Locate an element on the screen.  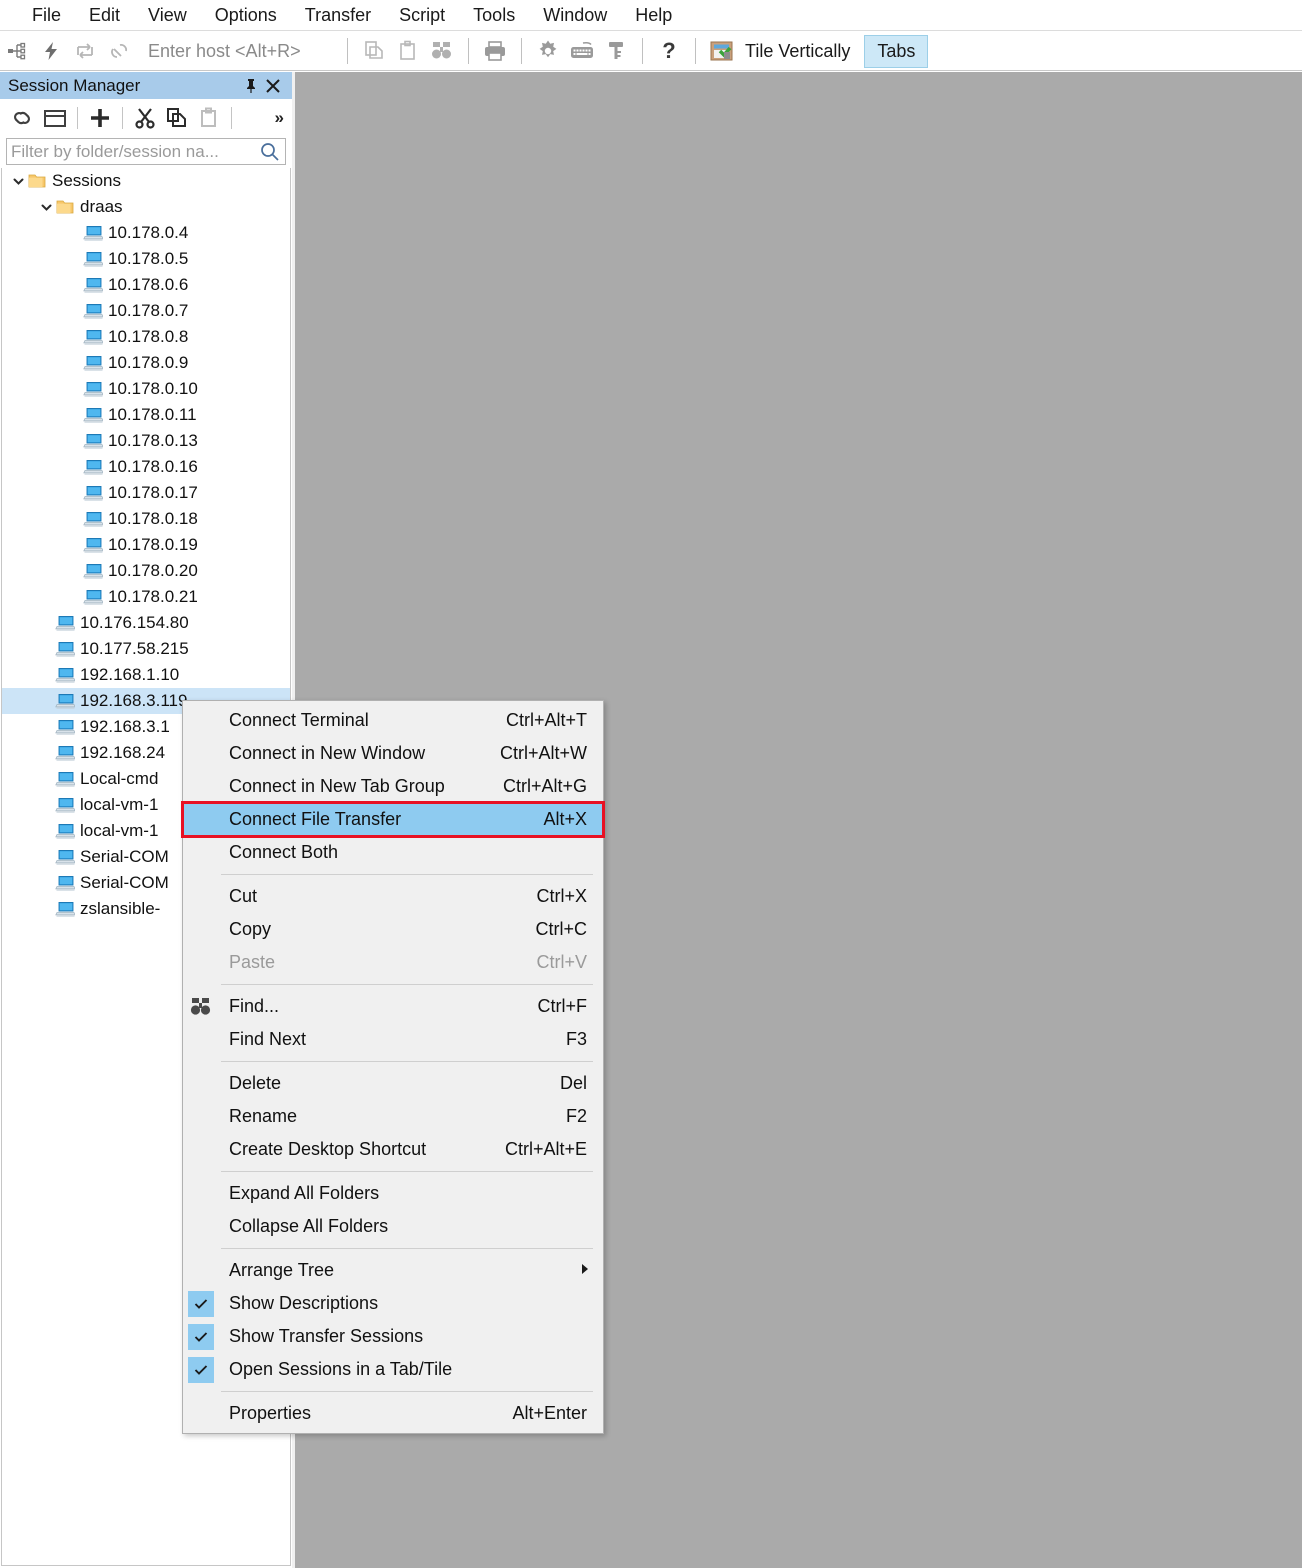
tree-row: 10.178.0.10 is located at coordinates (146, 389).